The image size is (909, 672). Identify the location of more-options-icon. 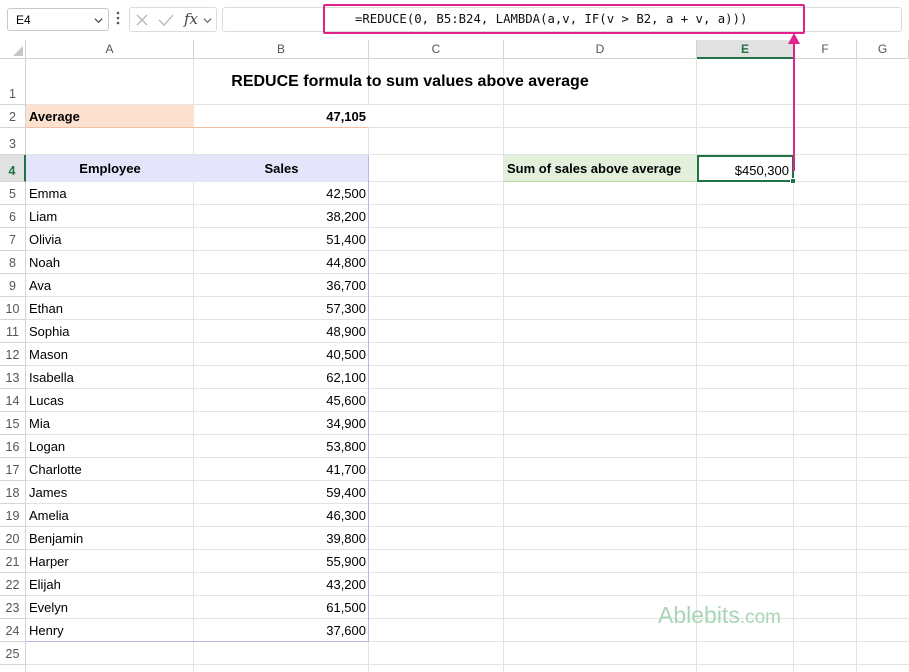
(118, 18).